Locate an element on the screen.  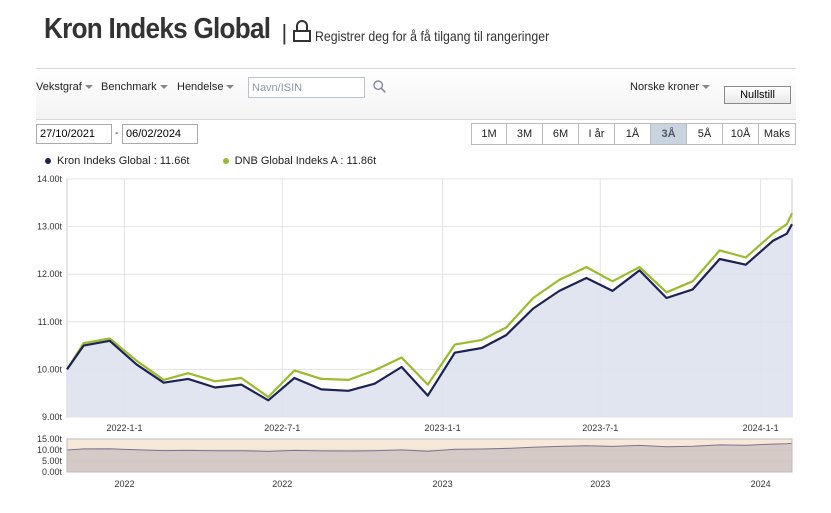
navigator-x-label-1: 2022 is located at coordinates (282, 484).